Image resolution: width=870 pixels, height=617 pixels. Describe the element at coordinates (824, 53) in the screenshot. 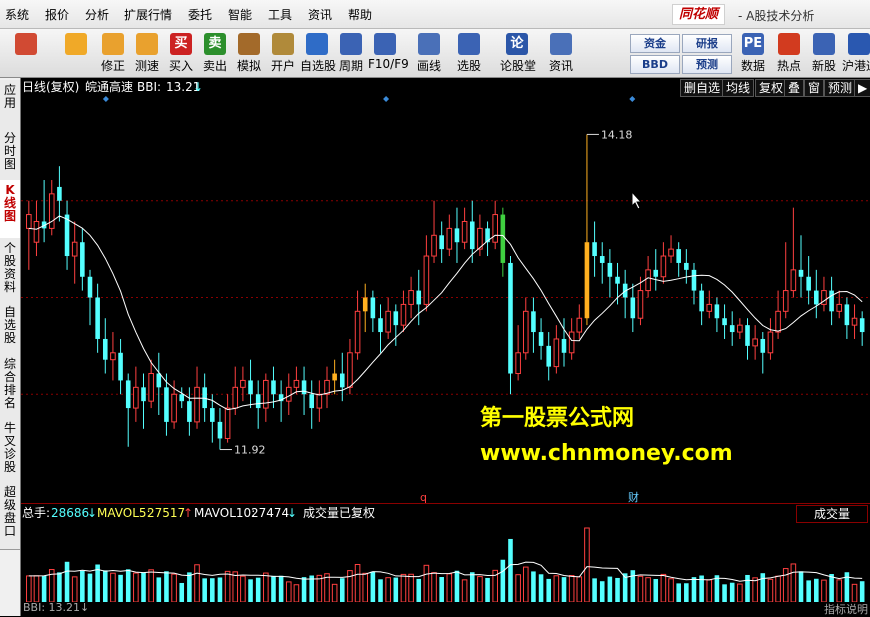

I see `toolbar-button-17: 新股` at that location.